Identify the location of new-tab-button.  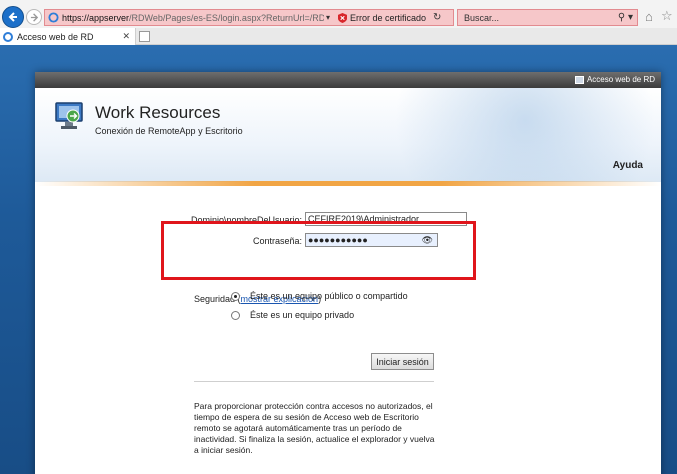
(144, 36).